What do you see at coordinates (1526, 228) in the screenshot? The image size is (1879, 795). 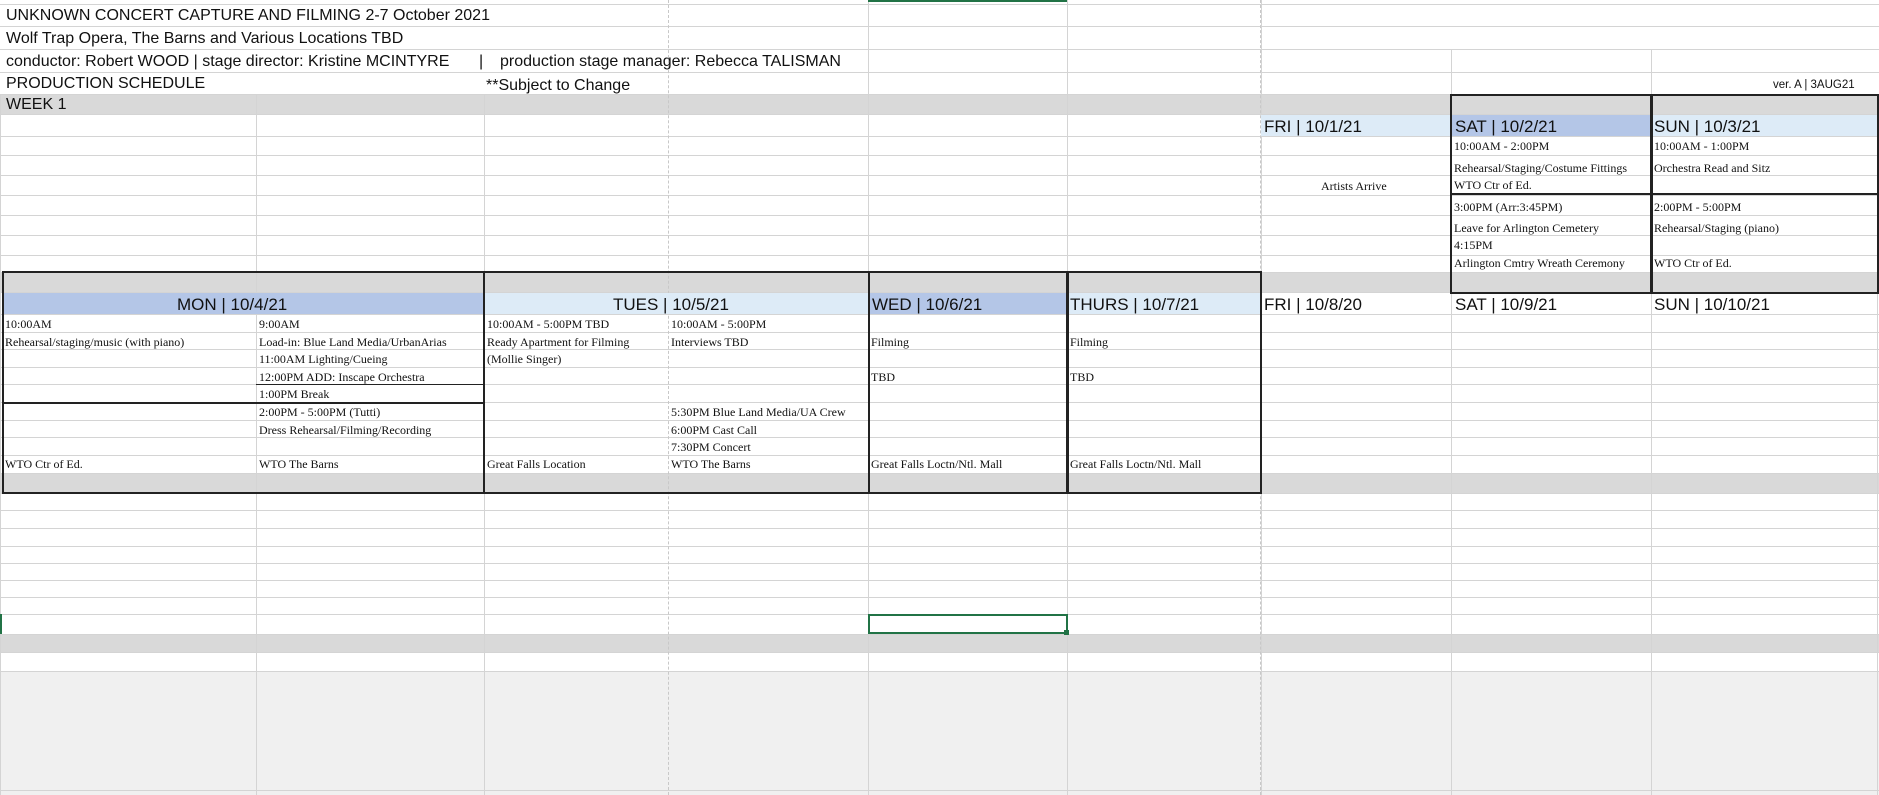 I see `sat-entry: Leave for Arlington Cemetery` at bounding box center [1526, 228].